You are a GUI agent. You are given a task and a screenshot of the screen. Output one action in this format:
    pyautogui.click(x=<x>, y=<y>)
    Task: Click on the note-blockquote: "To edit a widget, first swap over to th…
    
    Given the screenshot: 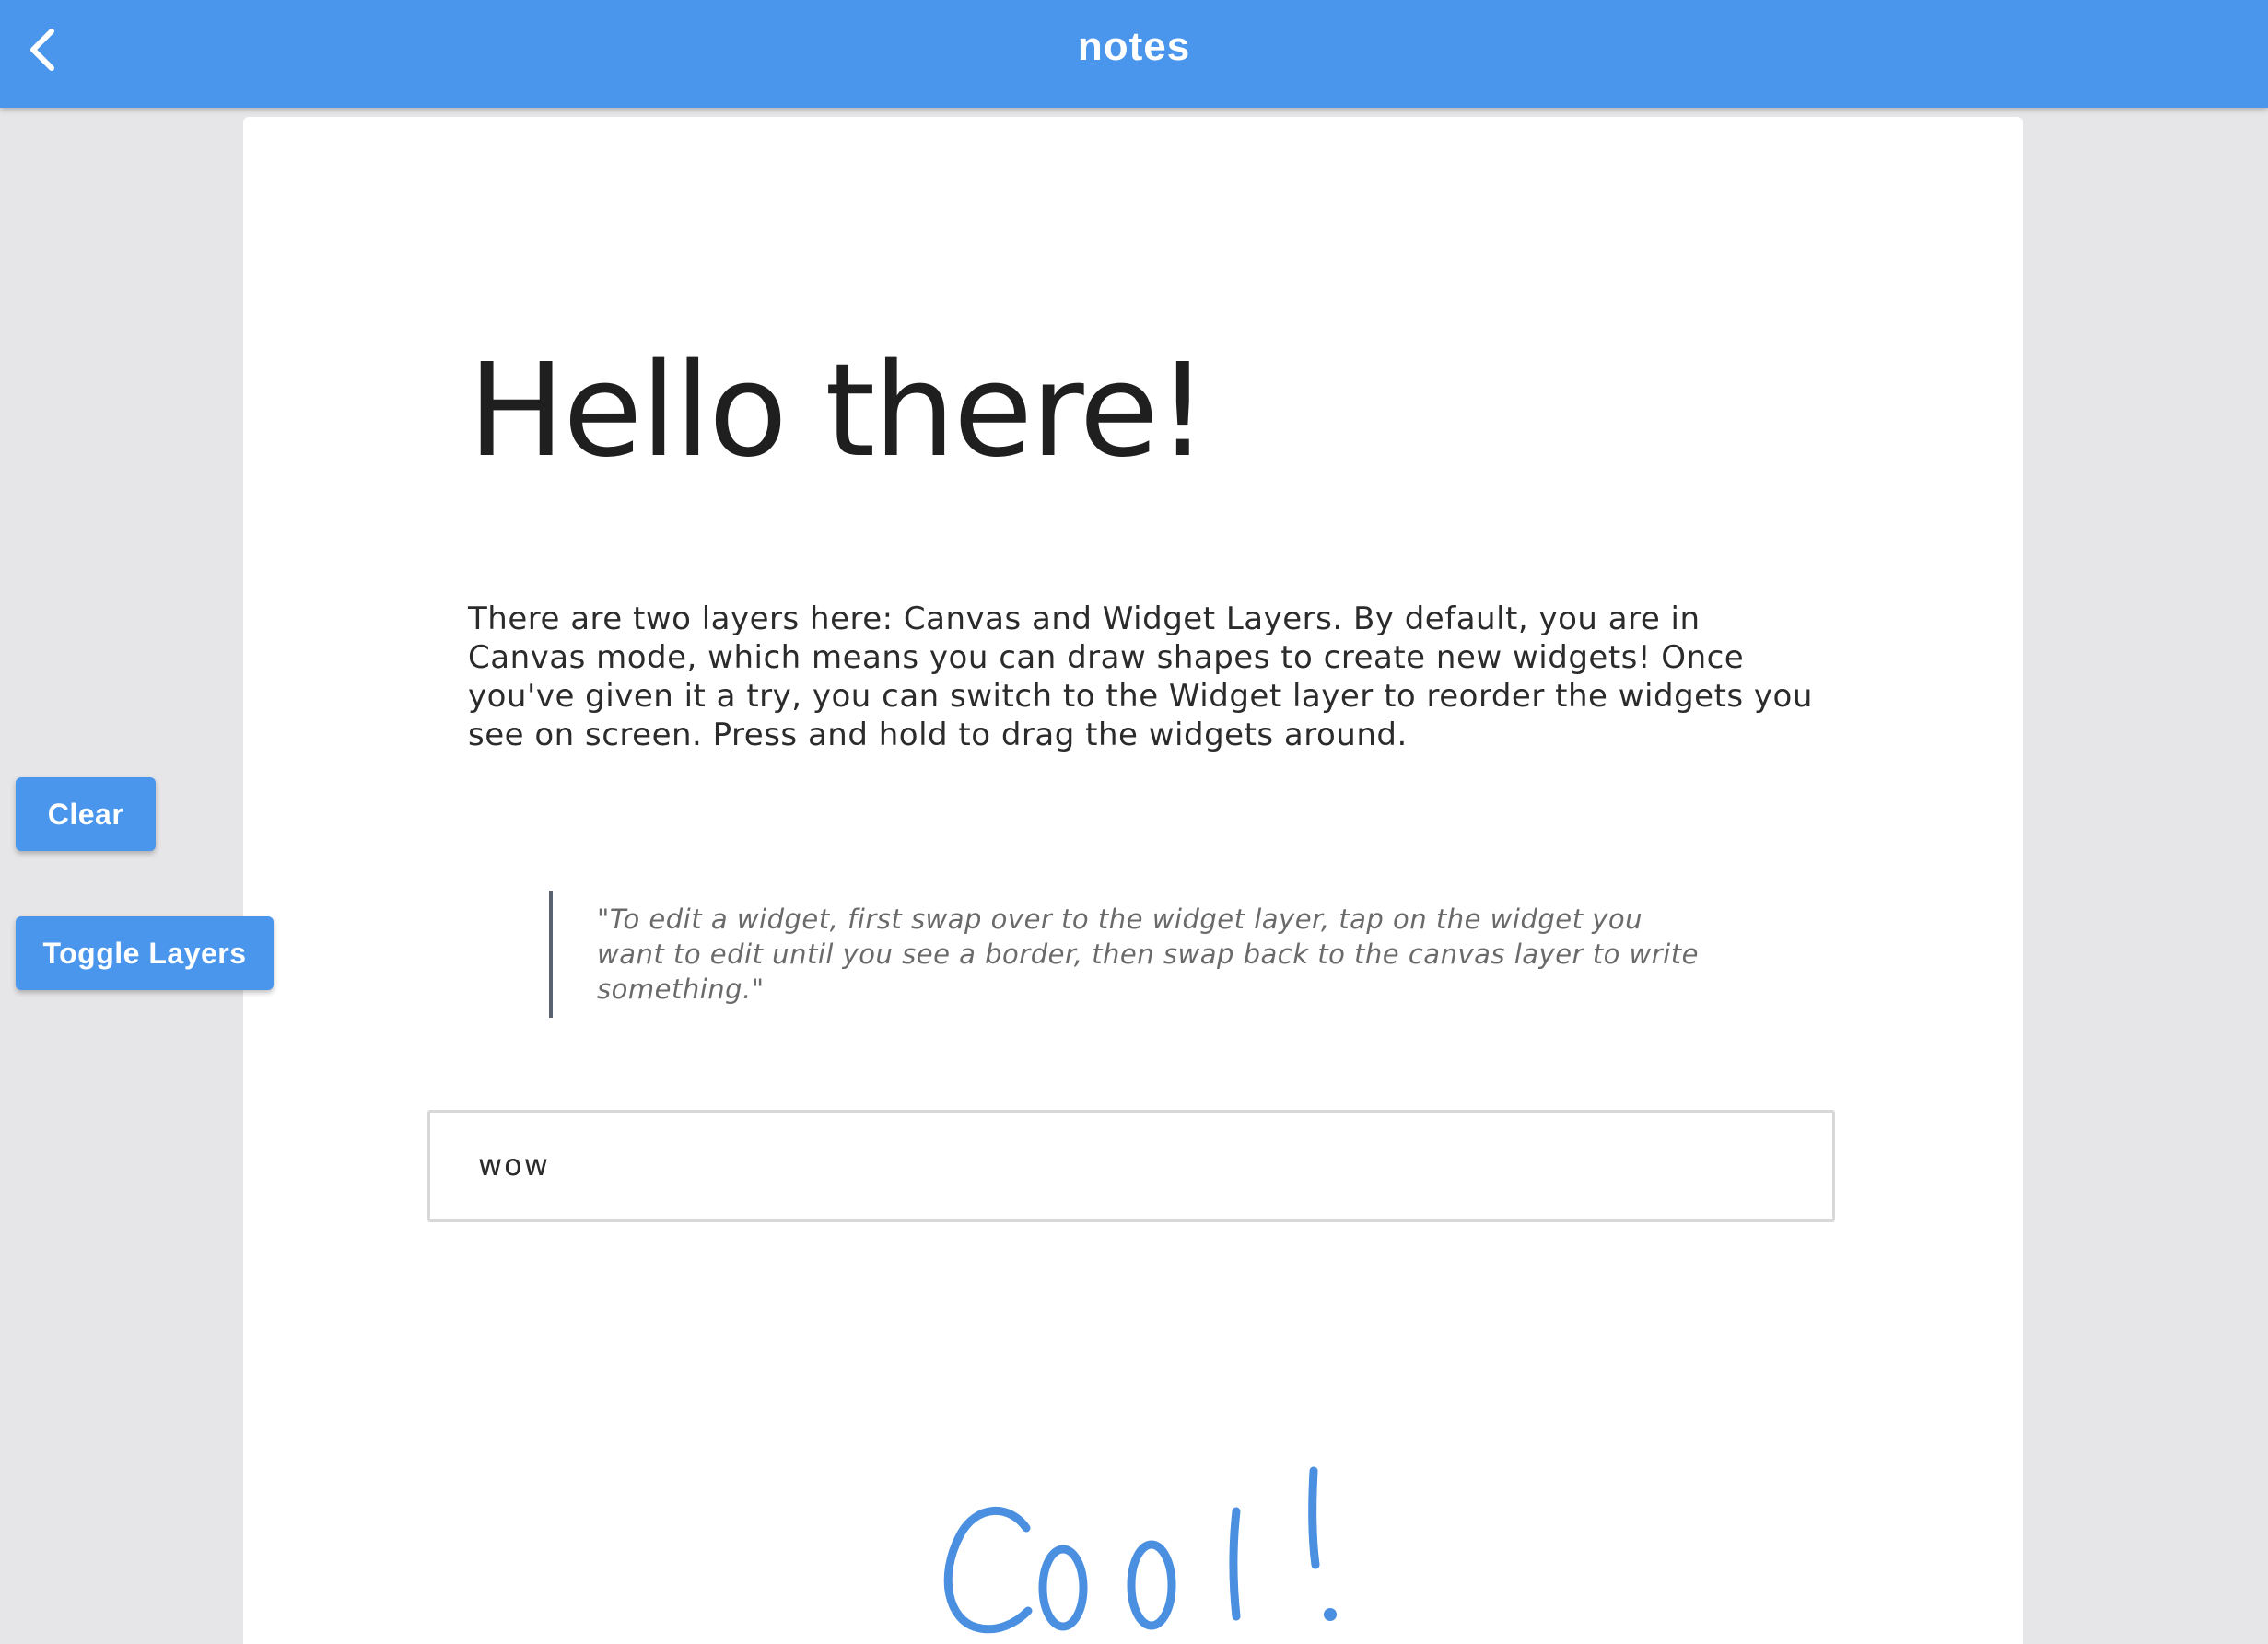 What is the action you would take?
    pyautogui.click(x=1125, y=954)
    